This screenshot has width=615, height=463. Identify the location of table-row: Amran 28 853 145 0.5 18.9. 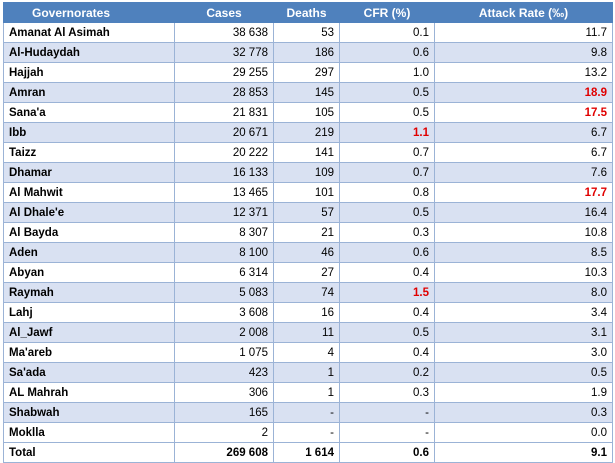
(308, 92).